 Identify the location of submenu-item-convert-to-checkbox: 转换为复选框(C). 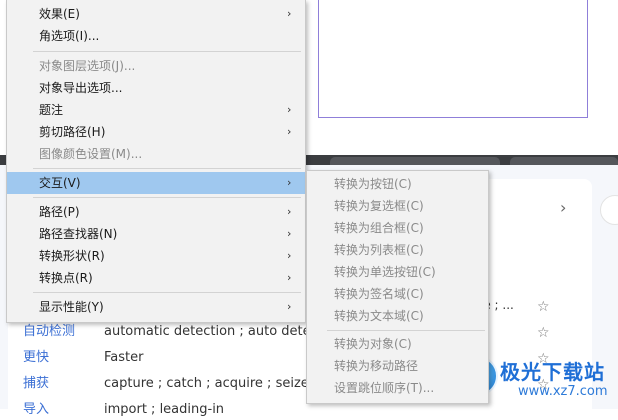
(397, 206).